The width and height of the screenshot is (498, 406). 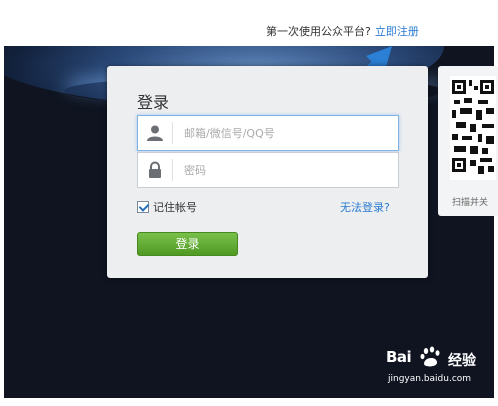 What do you see at coordinates (462, 361) in the screenshot?
I see `watermark-product: 经验` at bounding box center [462, 361].